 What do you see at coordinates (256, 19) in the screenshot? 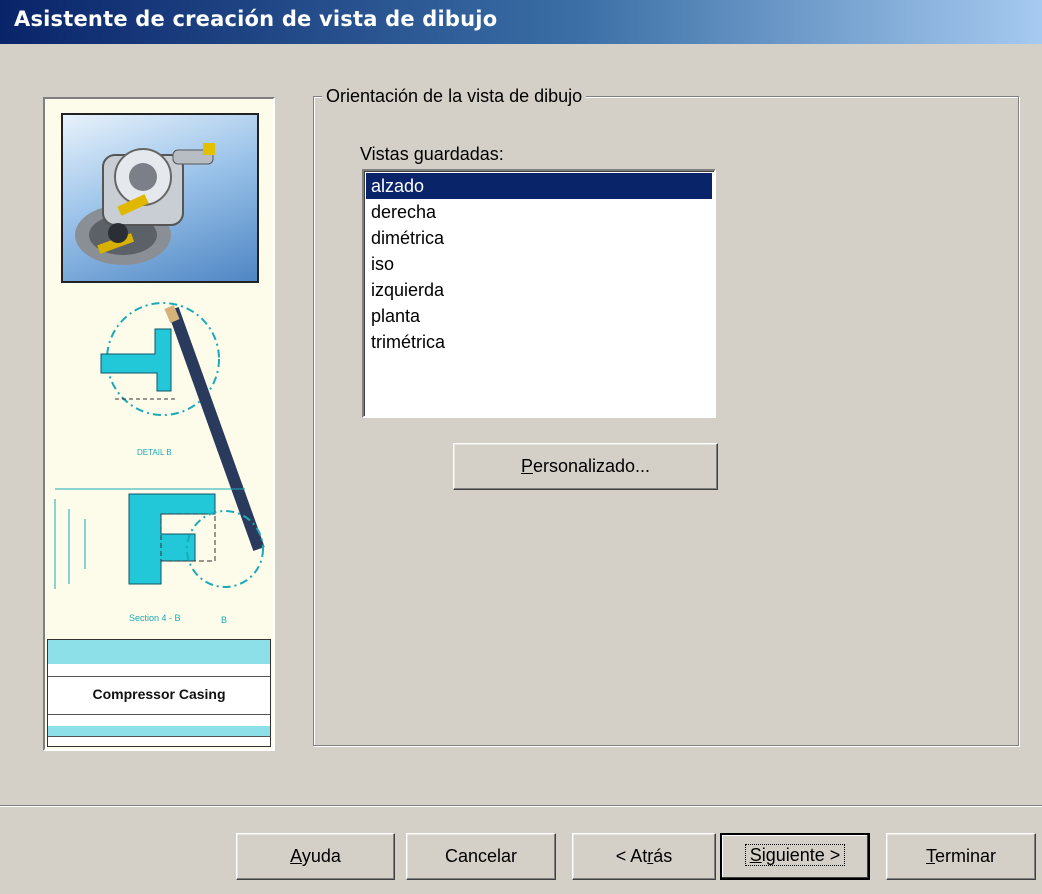
I see `window-title: Asistente de creación de vista de dibujo` at bounding box center [256, 19].